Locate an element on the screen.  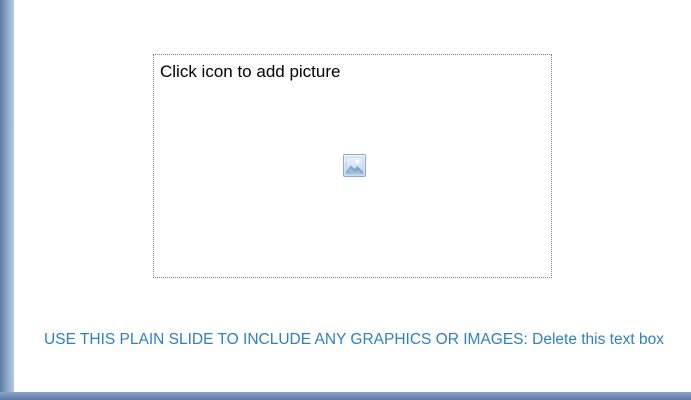
insert-picture-icon is located at coordinates (354, 165).